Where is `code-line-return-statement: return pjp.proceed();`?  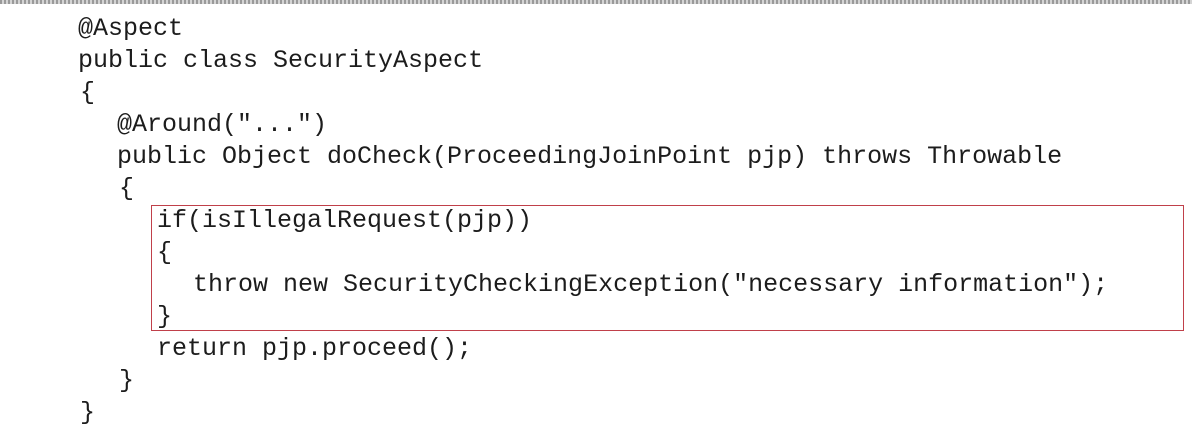 code-line-return-statement: return pjp.proceed(); is located at coordinates (315, 348).